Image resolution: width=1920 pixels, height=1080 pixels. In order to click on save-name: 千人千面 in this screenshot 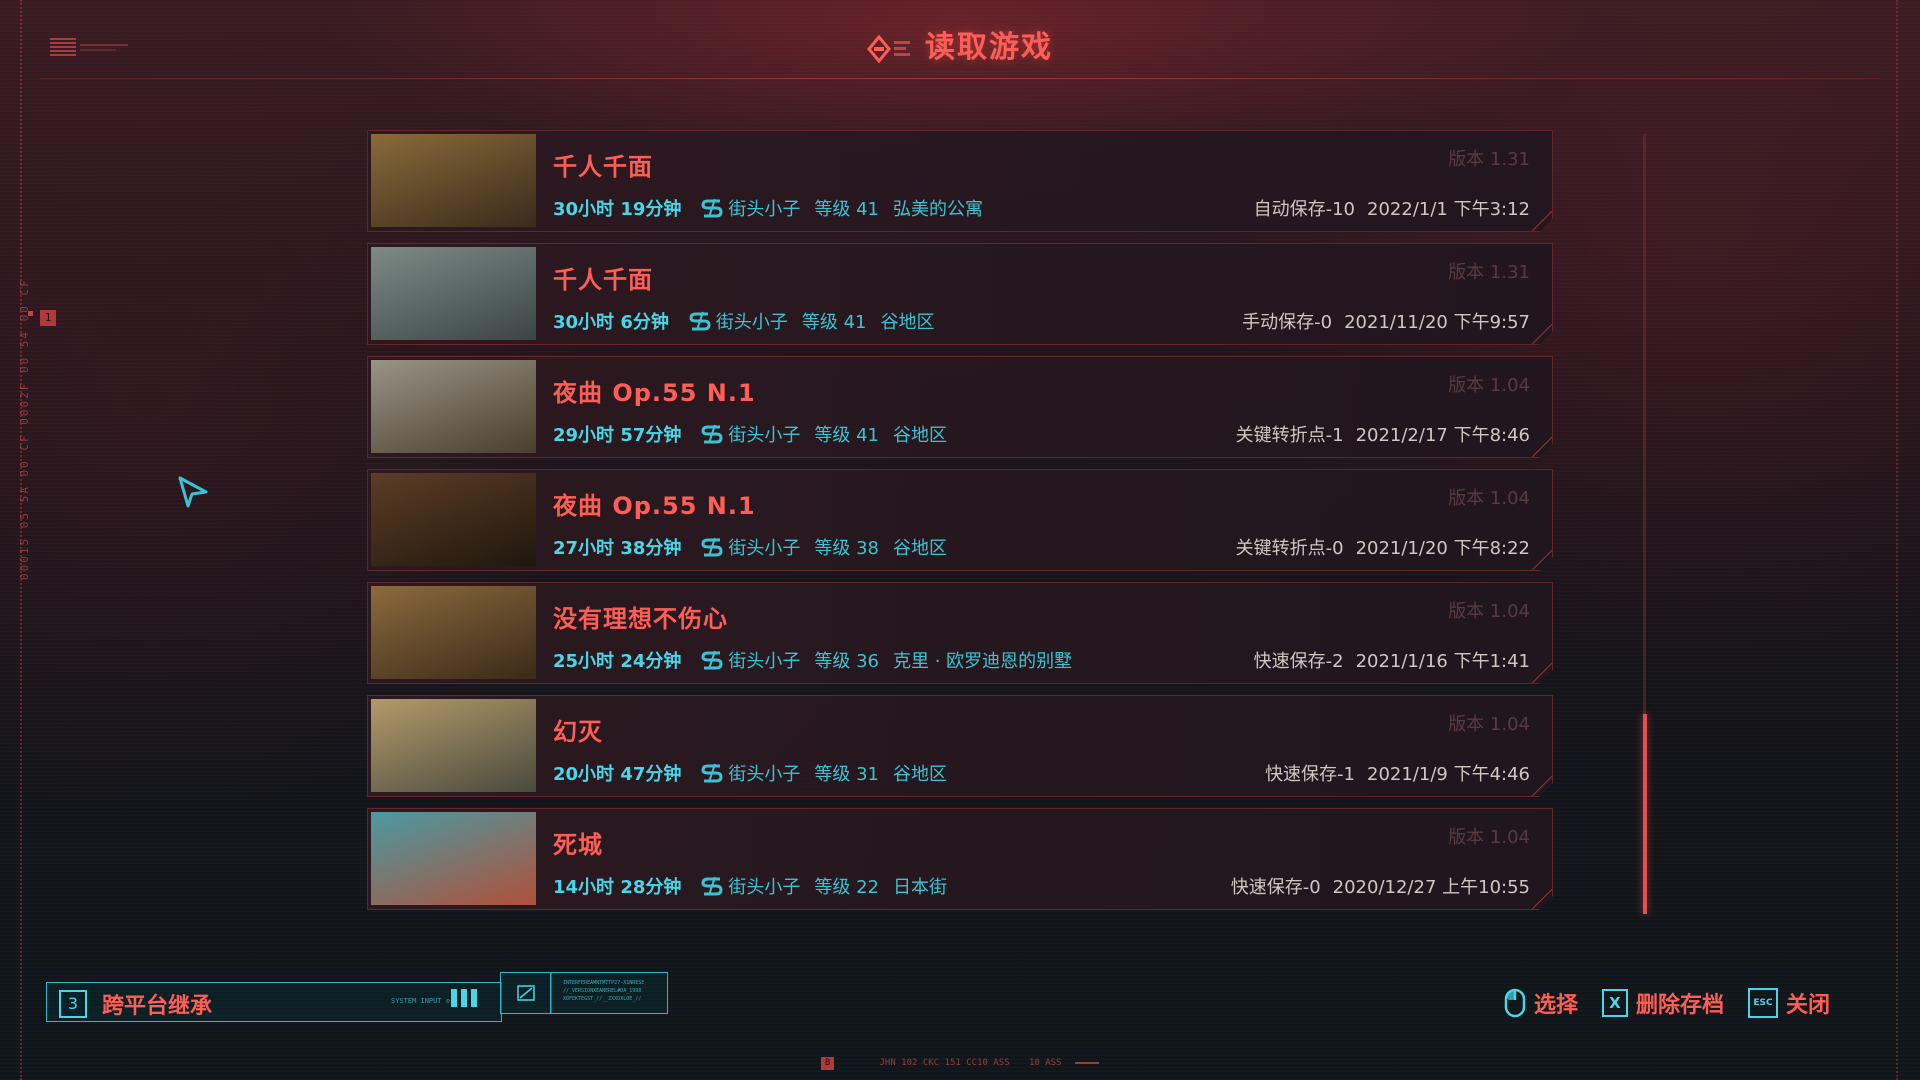, I will do `click(603, 280)`.